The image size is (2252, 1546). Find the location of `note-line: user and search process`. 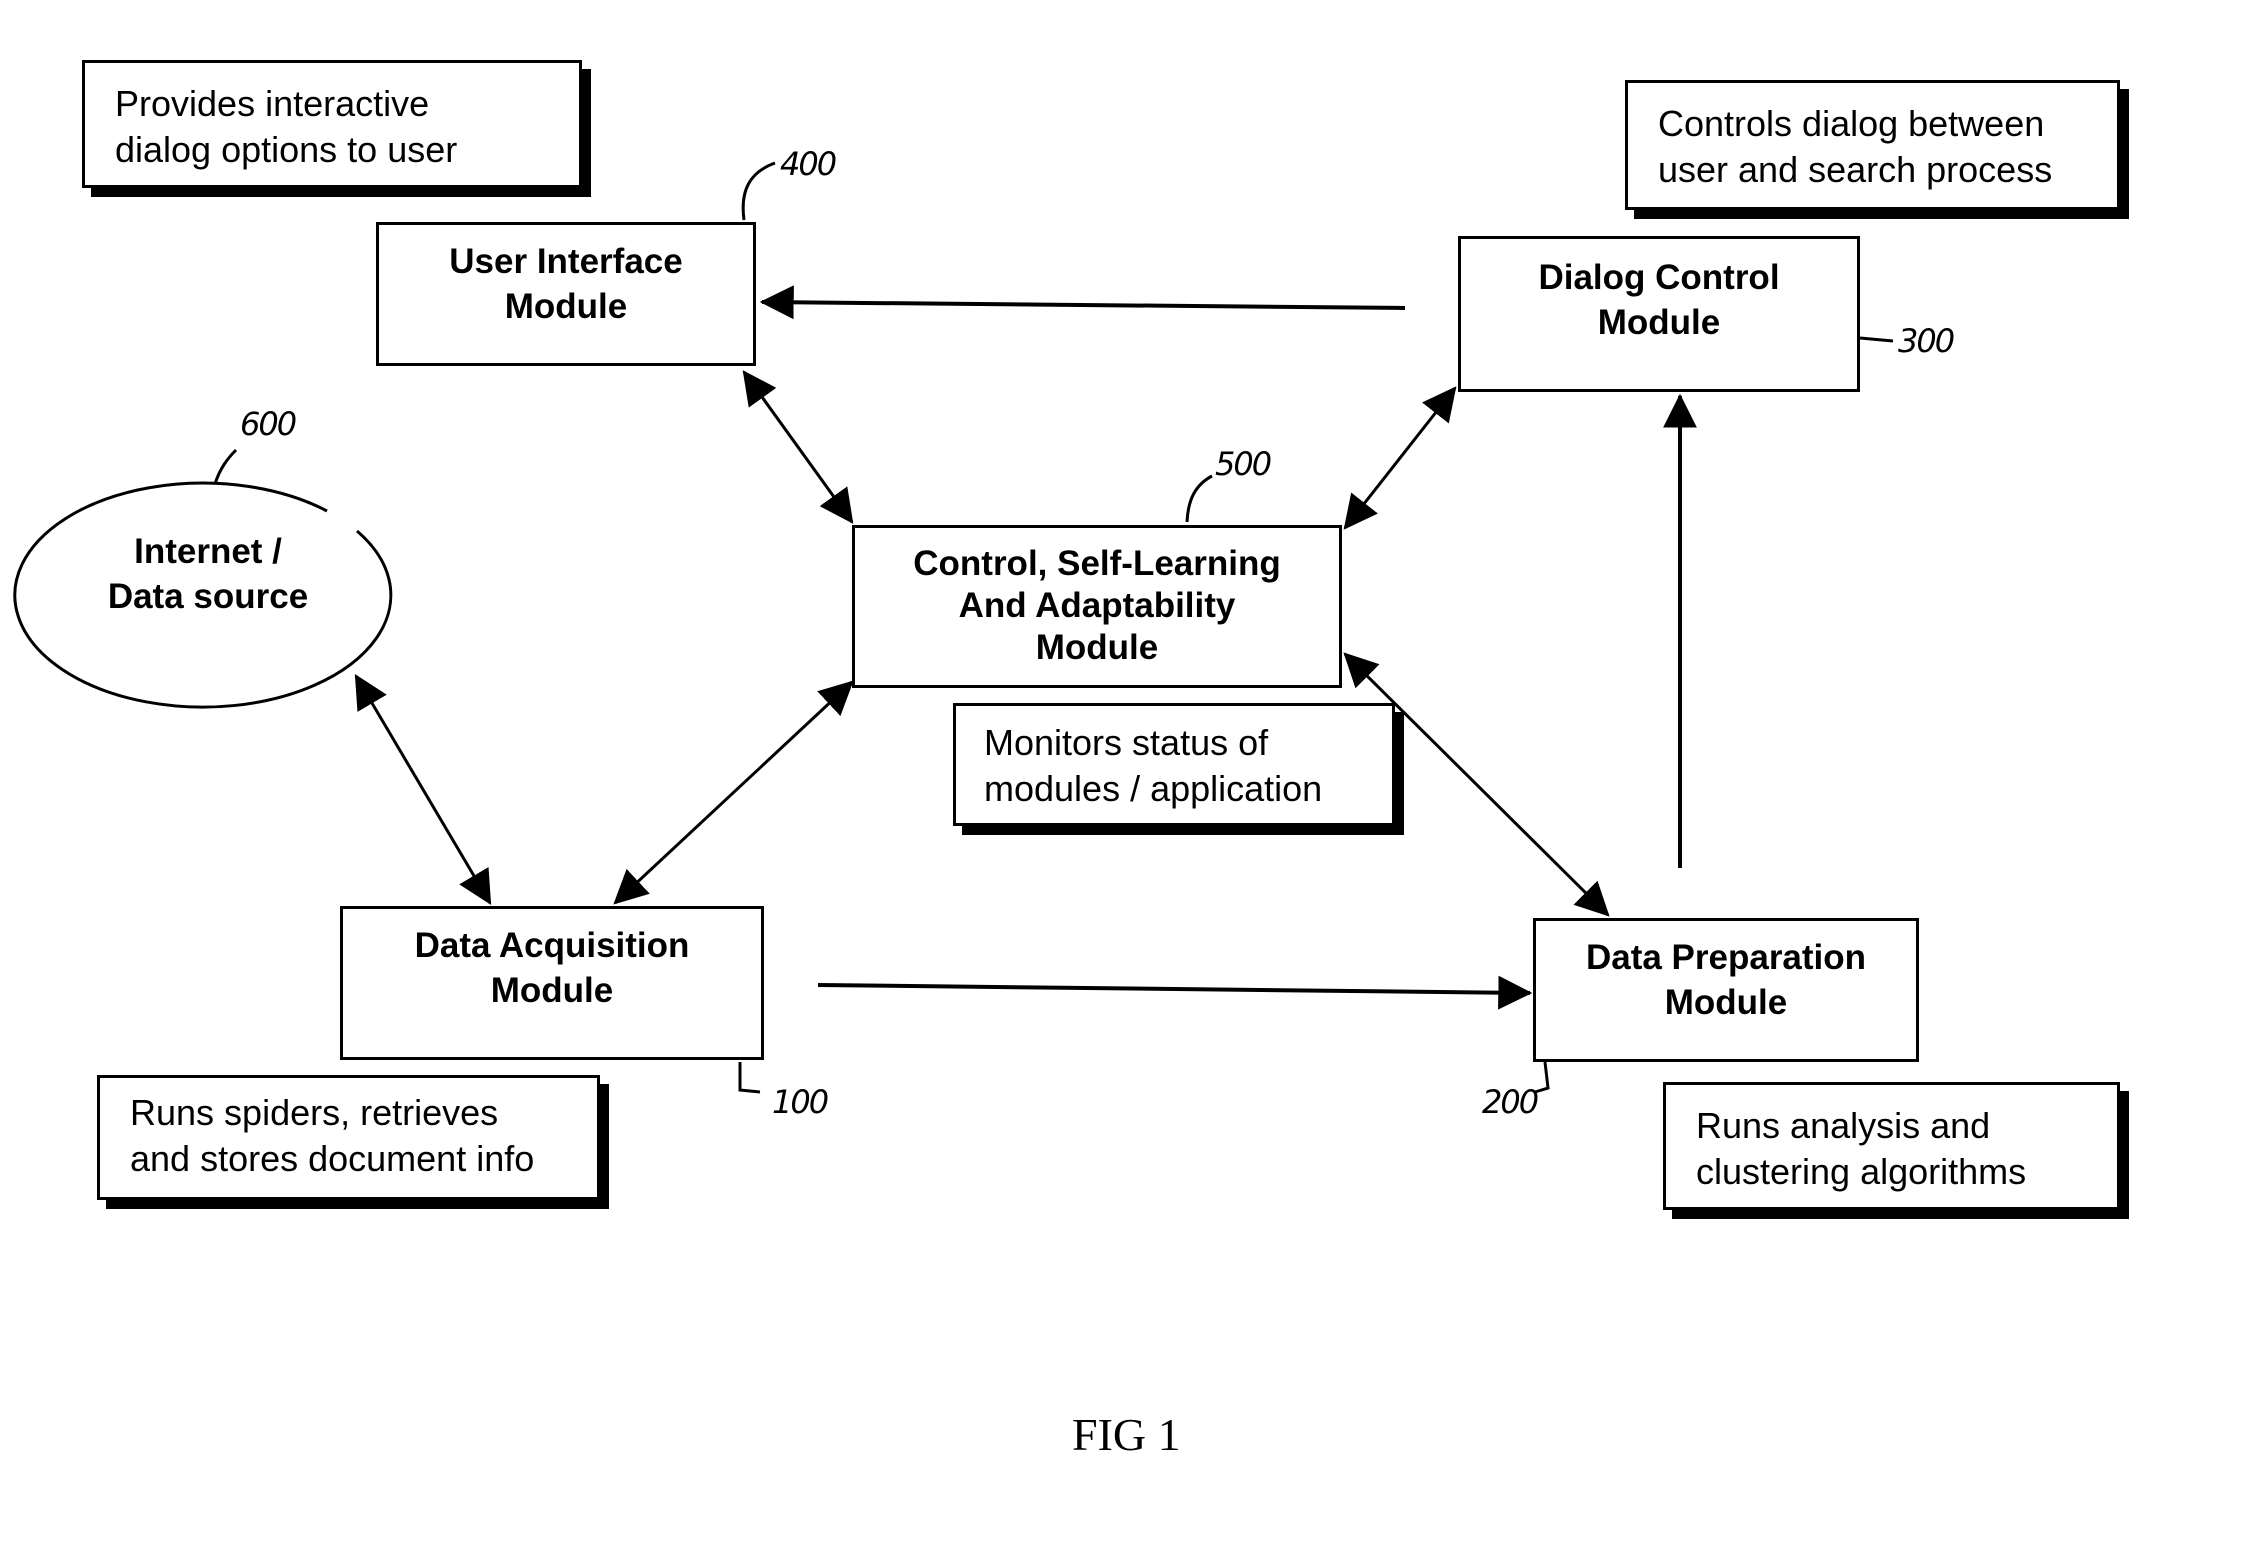

note-line: user and search process is located at coordinates (1855, 169).